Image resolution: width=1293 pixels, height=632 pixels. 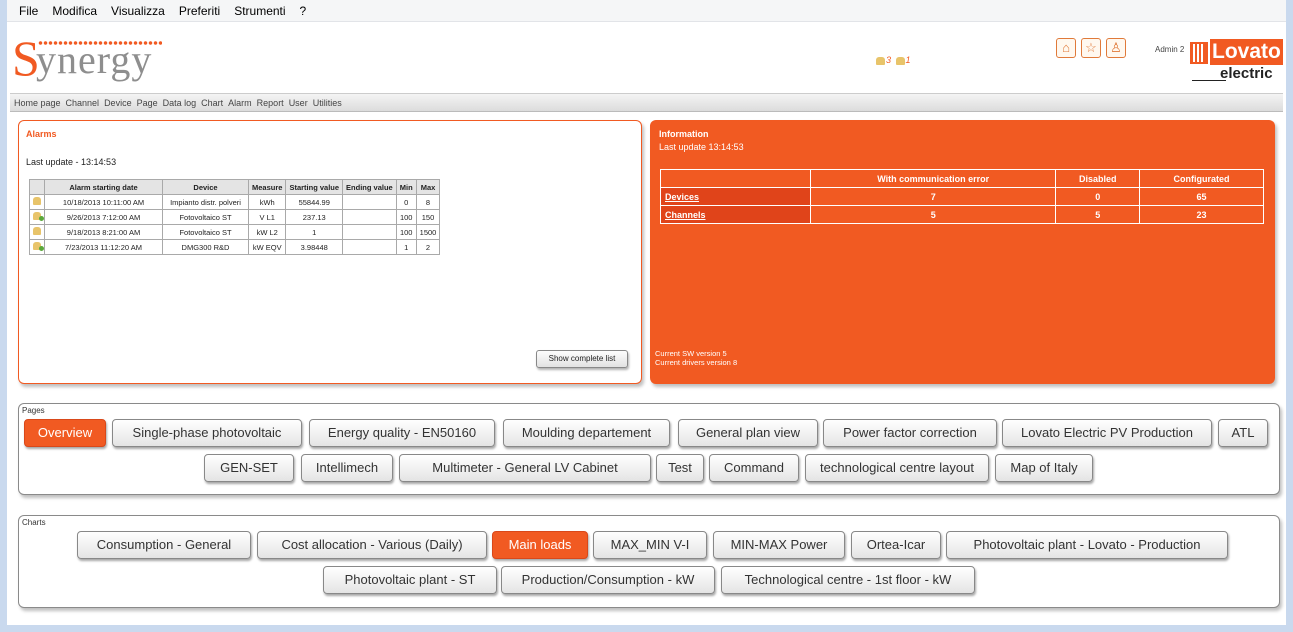 What do you see at coordinates (650, 545) in the screenshot?
I see `chart-button-max-min-v-i: MAX_MIN V-I` at bounding box center [650, 545].